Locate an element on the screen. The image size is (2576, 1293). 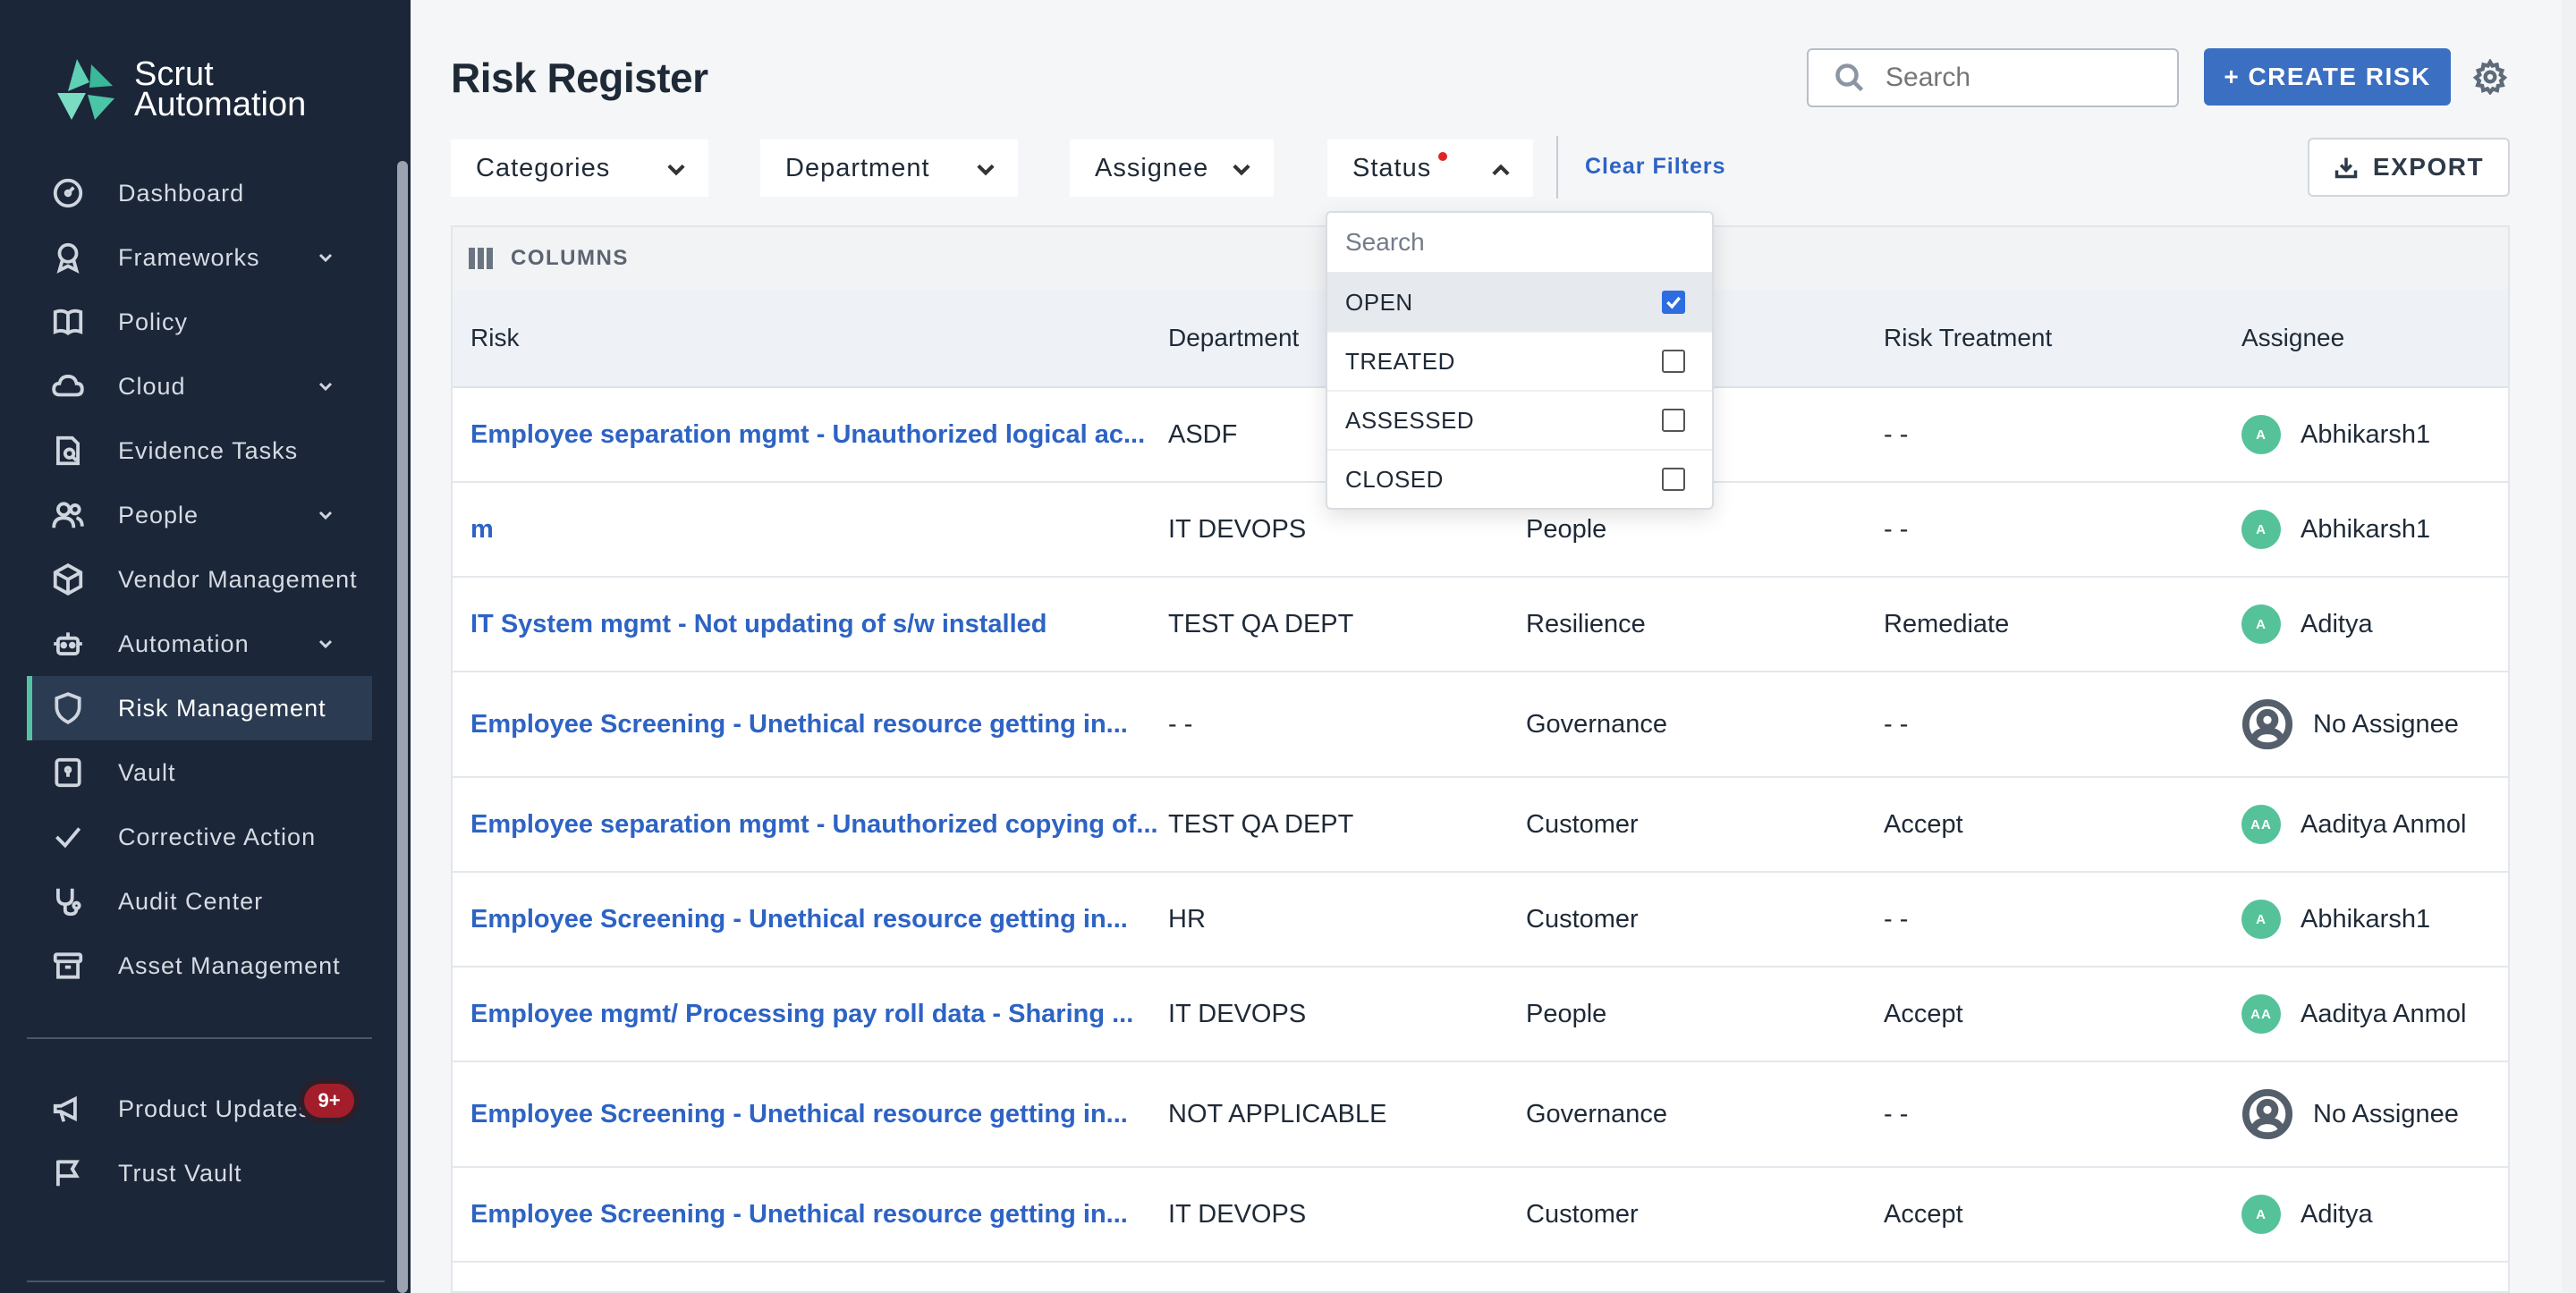
option-label: ASSESSED is located at coordinates (1410, 420).